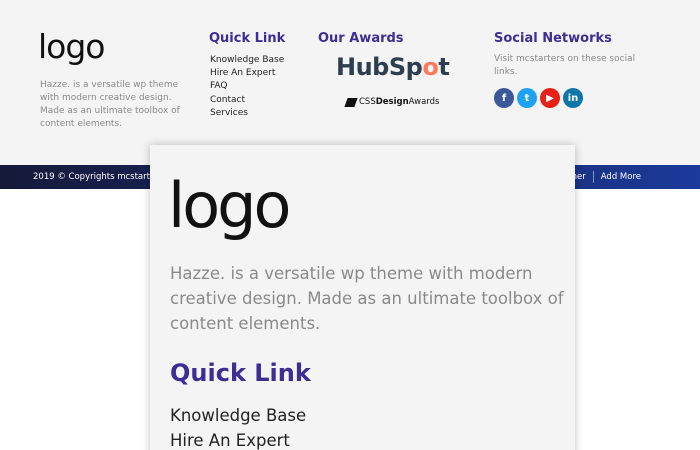  I want to click on cssda-text: CSSDesignAwards, so click(399, 102).